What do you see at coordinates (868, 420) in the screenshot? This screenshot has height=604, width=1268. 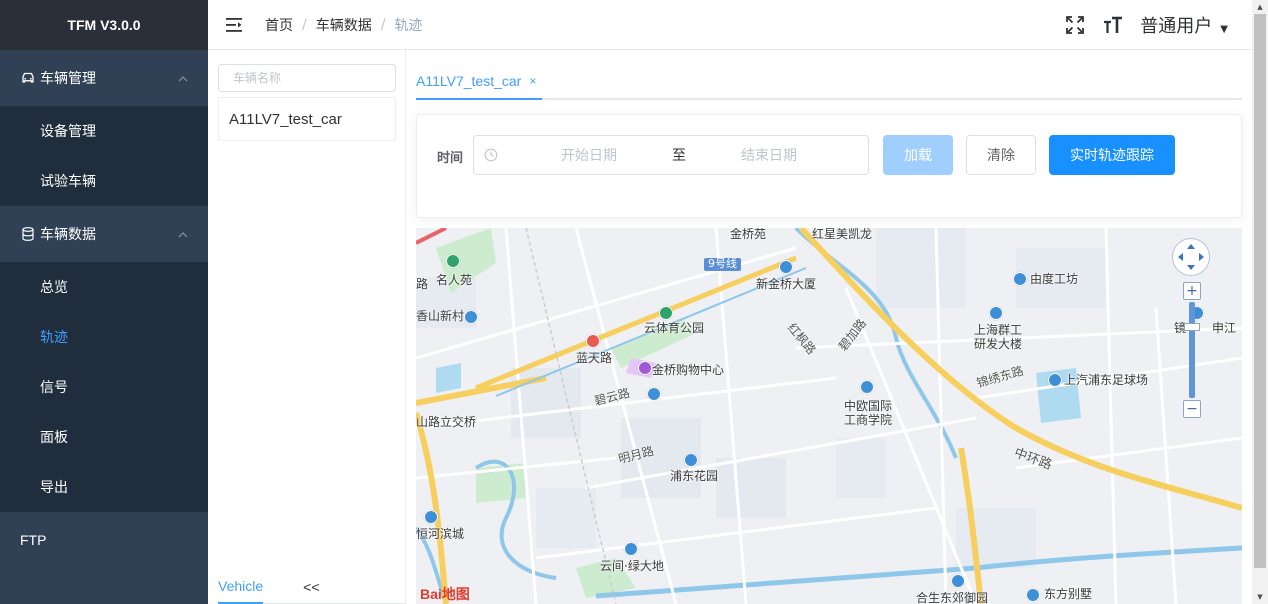 I see `map-label: 工商学院` at bounding box center [868, 420].